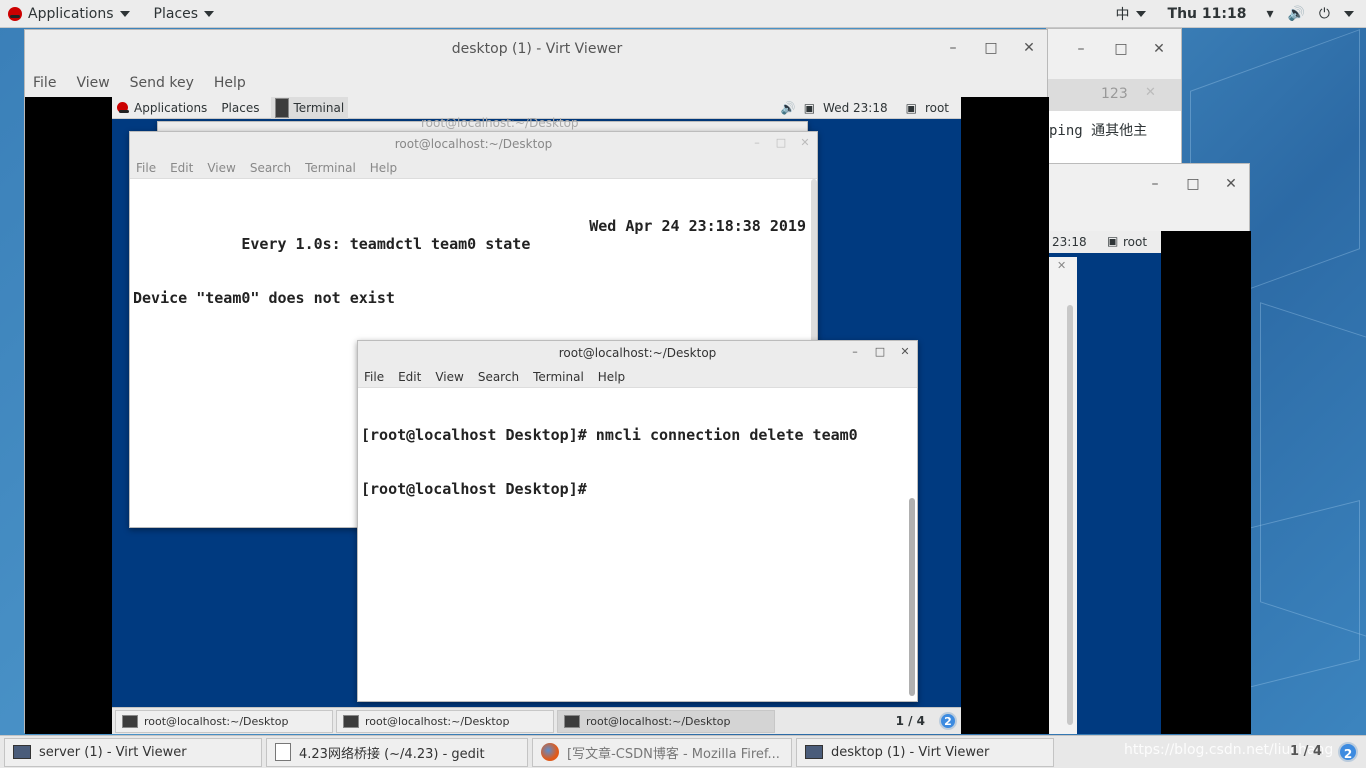 The image size is (1366, 768). Describe the element at coordinates (1207, 14) in the screenshot. I see `clock: Thu 11:18` at that location.